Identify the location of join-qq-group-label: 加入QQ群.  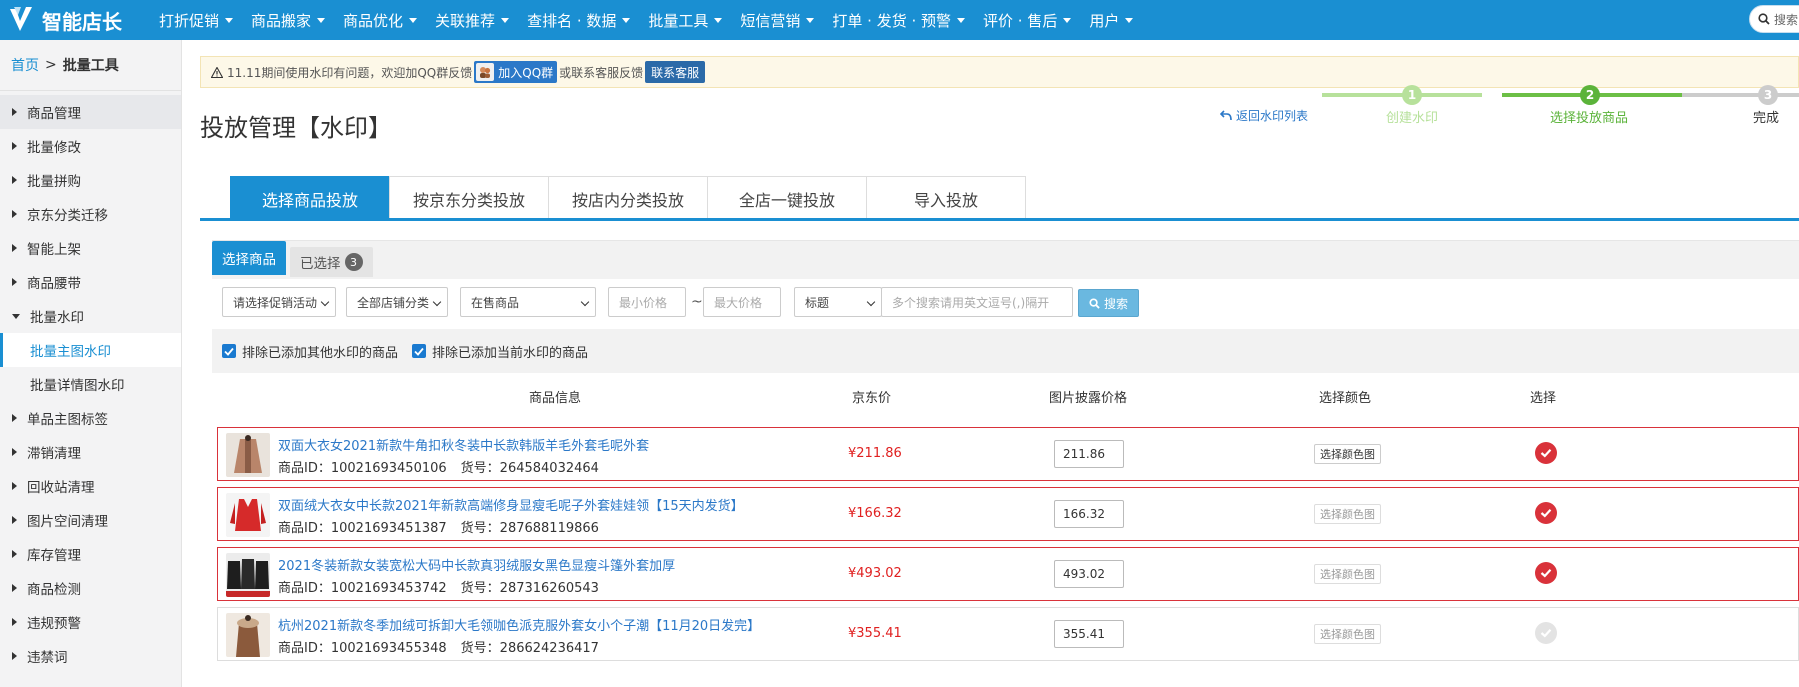
(526, 72).